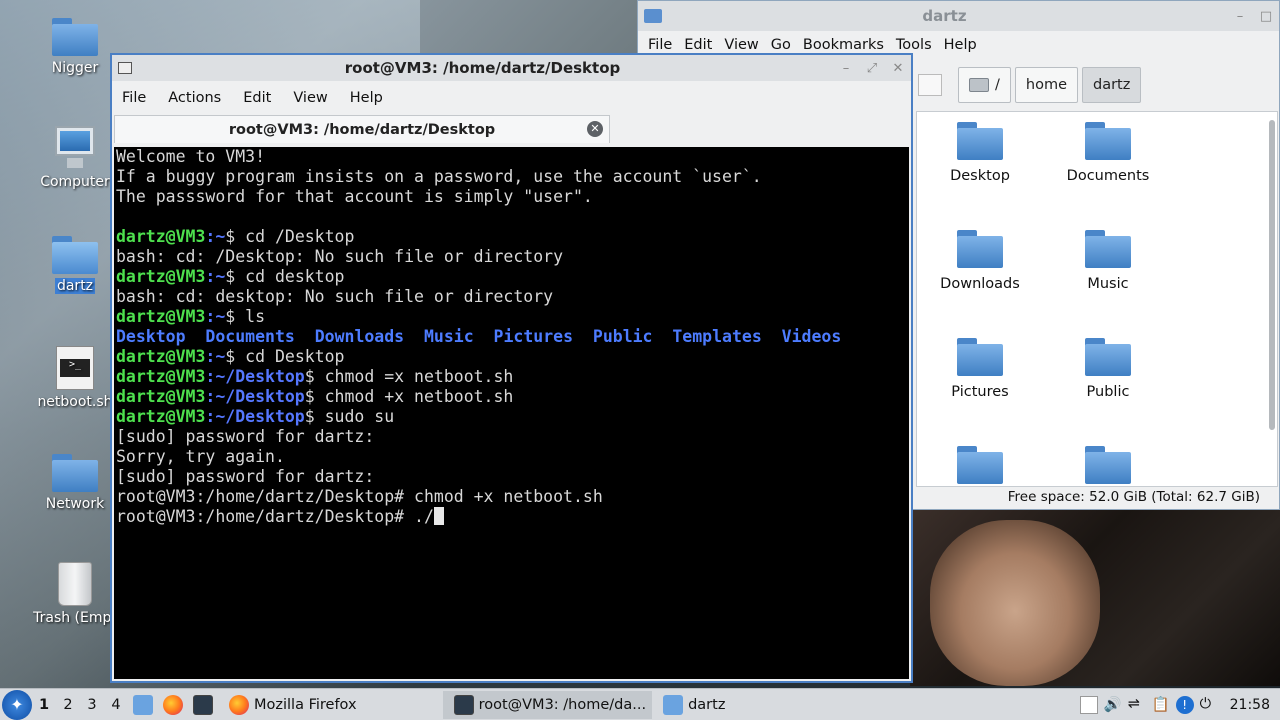 The width and height of the screenshot is (1280, 720). I want to click on close-tab-icon: ✕, so click(595, 129).